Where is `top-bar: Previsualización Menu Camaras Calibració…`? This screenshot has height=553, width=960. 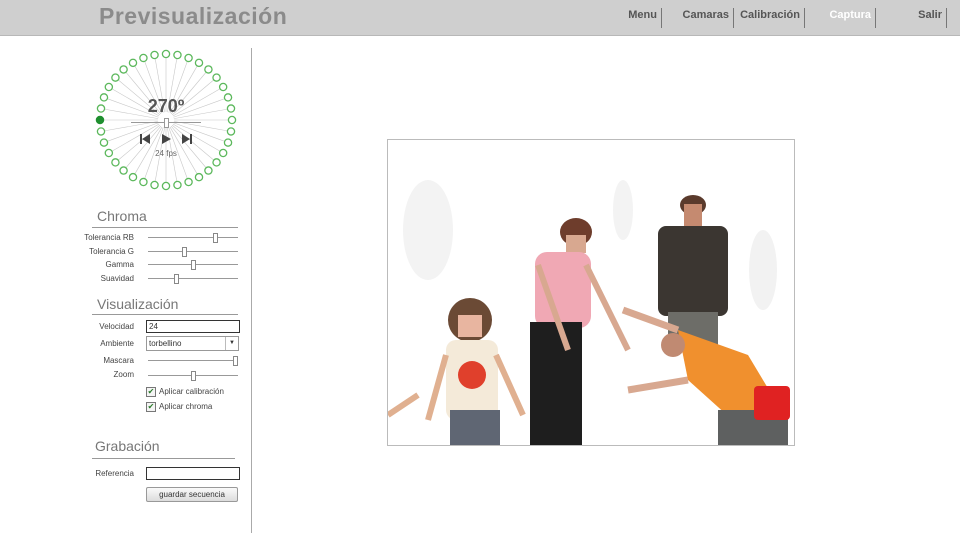 top-bar: Previsualización Menu Camaras Calibració… is located at coordinates (480, 18).